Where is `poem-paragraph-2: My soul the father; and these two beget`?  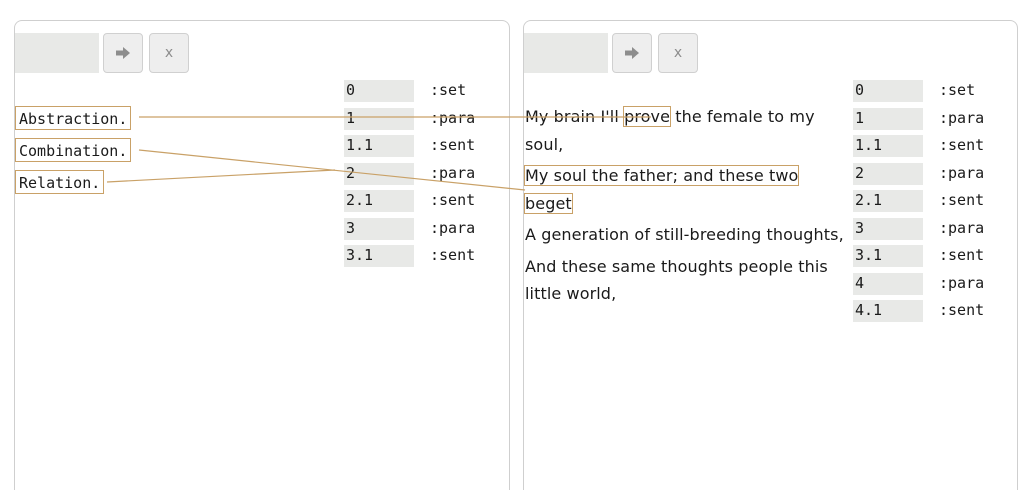 poem-paragraph-2: My soul the father; and these two beget is located at coordinates (684, 189).